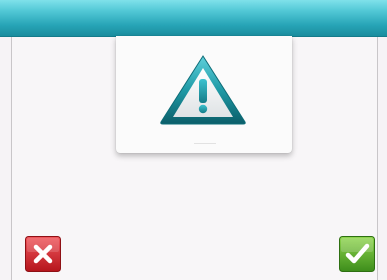  I want to click on confirm-button, so click(357, 254).